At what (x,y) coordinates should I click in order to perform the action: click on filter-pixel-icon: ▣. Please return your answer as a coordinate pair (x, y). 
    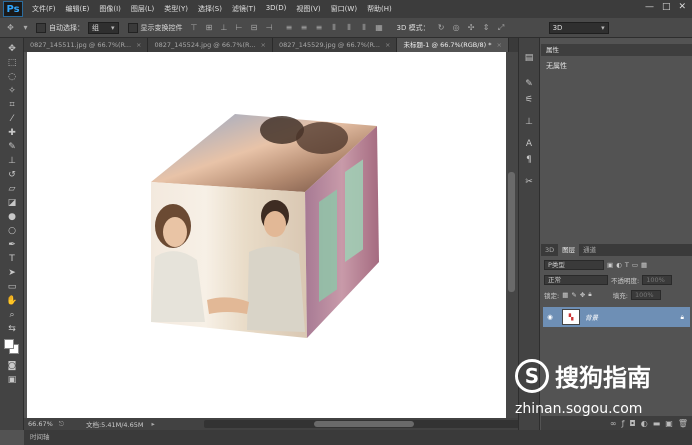
    Looking at the image, I should click on (610, 265).